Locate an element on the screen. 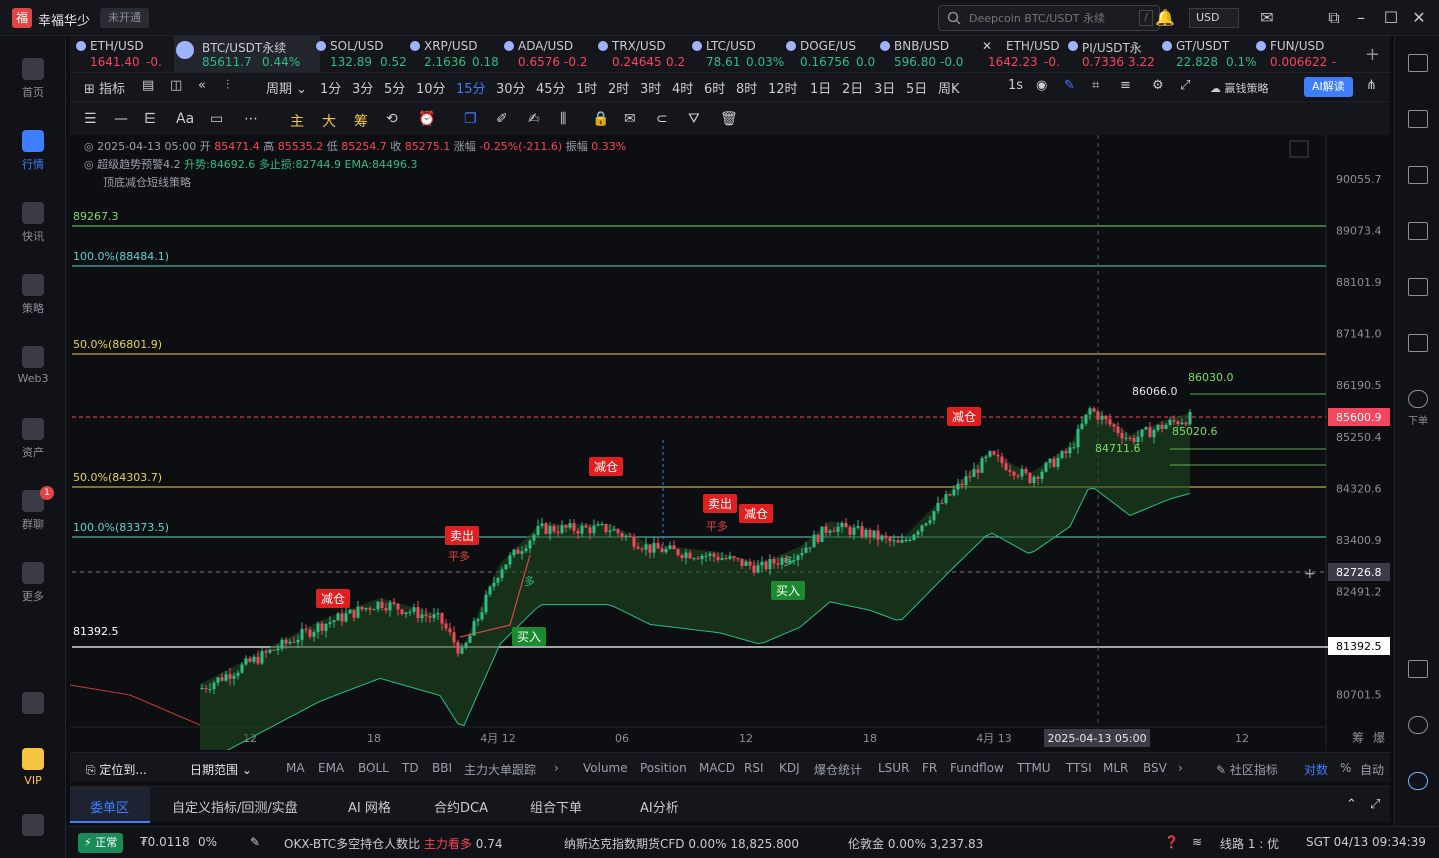 Image resolution: width=1439 pixels, height=858 pixels. nav-strategy: 策略 is located at coordinates (33, 295).